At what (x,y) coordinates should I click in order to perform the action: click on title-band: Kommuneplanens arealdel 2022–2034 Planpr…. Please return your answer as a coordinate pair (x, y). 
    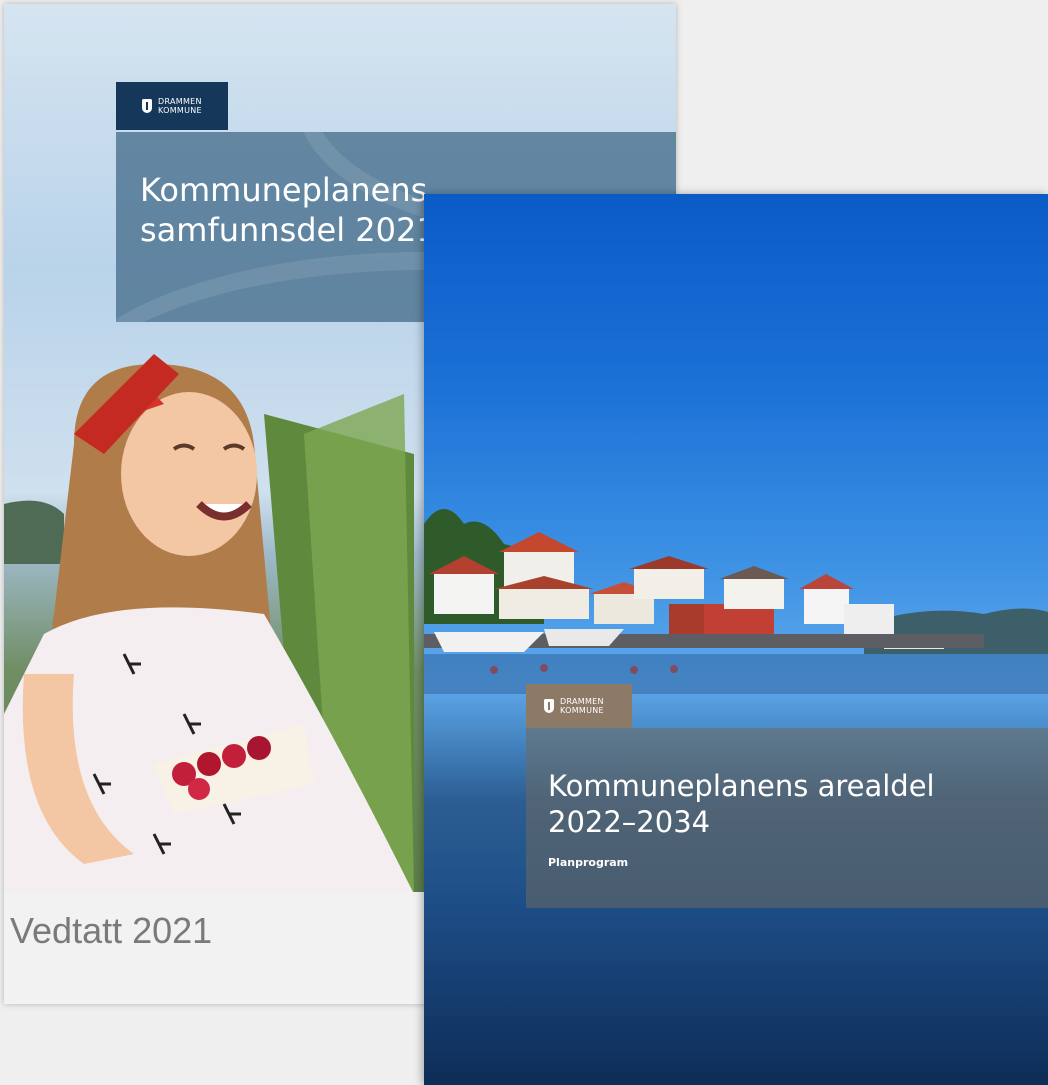
    Looking at the image, I should click on (787, 818).